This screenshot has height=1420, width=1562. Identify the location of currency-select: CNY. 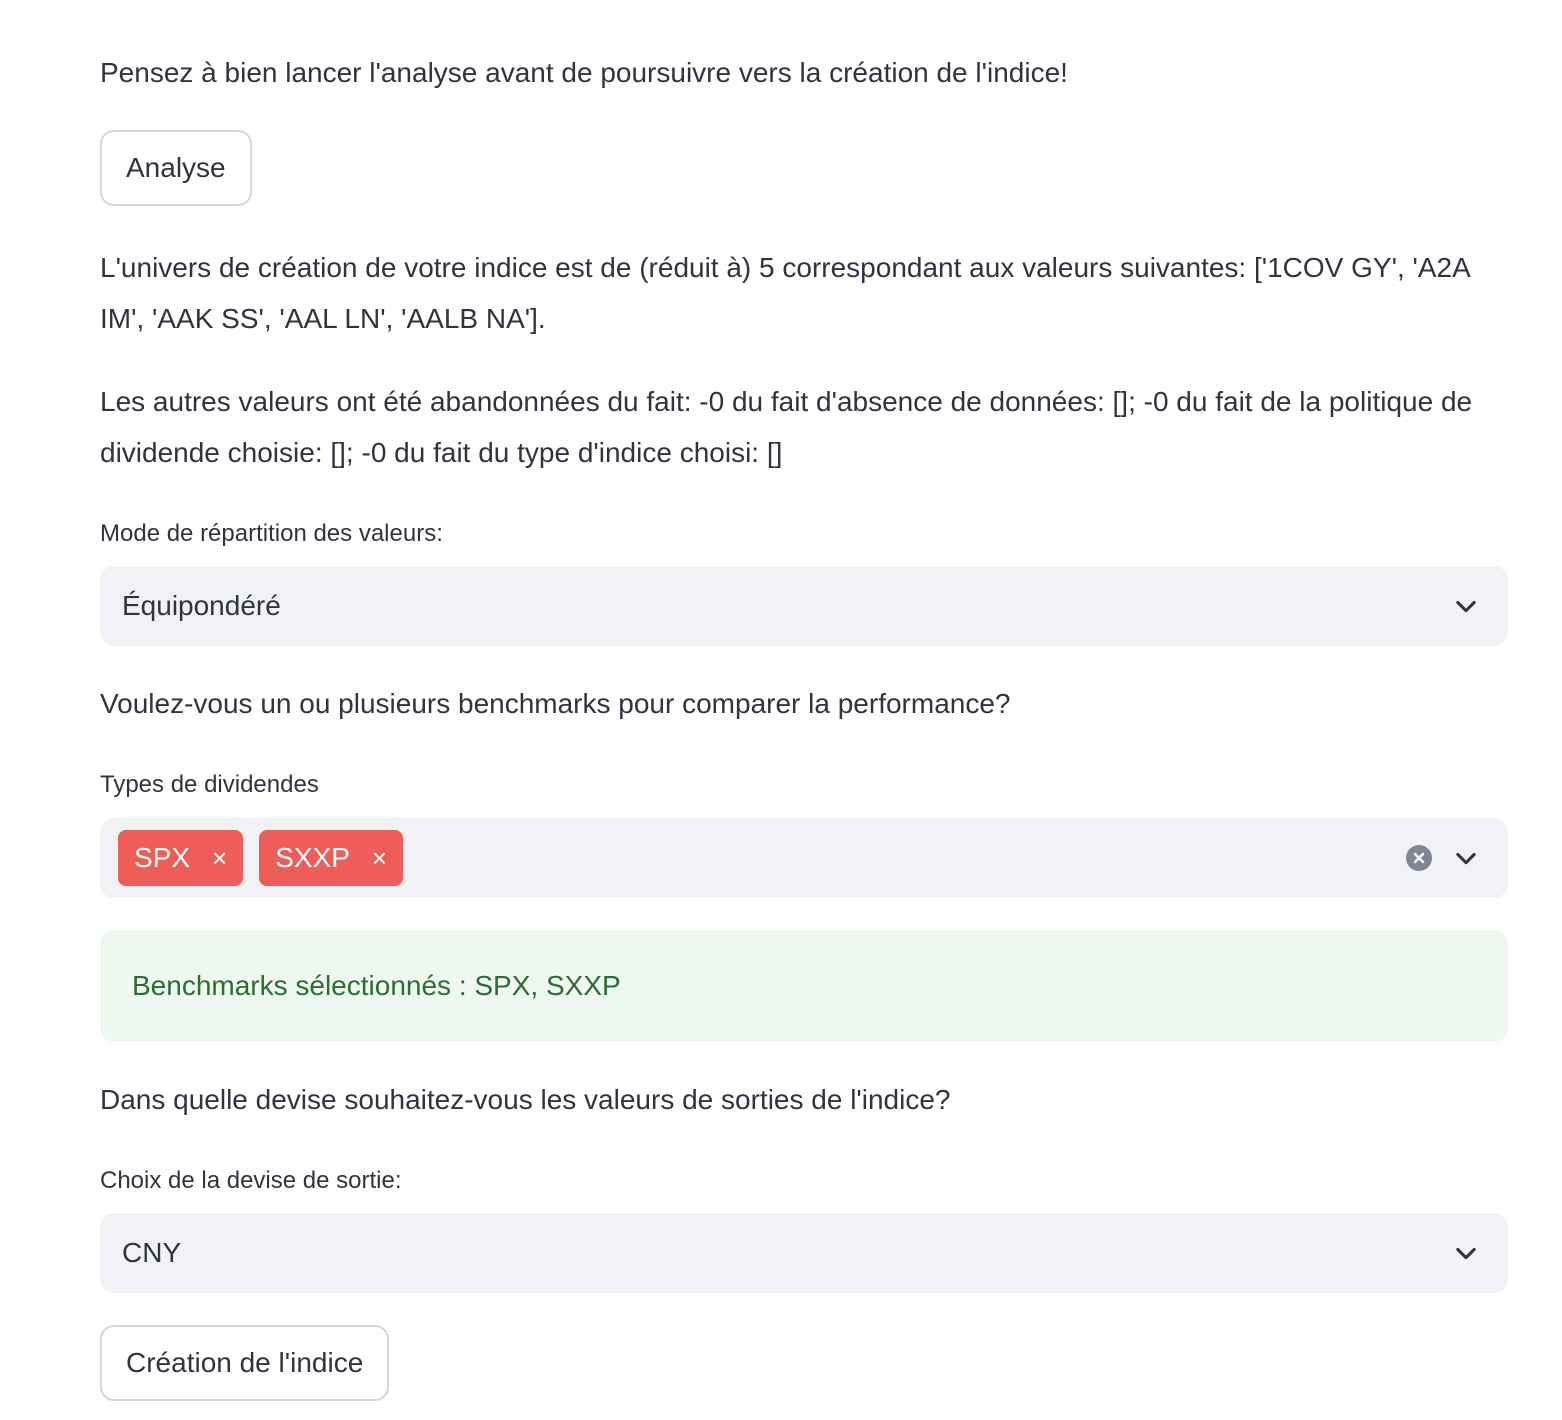
(804, 1253).